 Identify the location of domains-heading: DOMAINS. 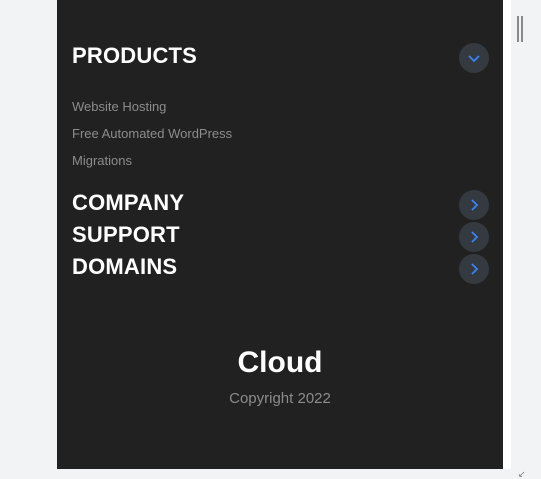
(124, 267).